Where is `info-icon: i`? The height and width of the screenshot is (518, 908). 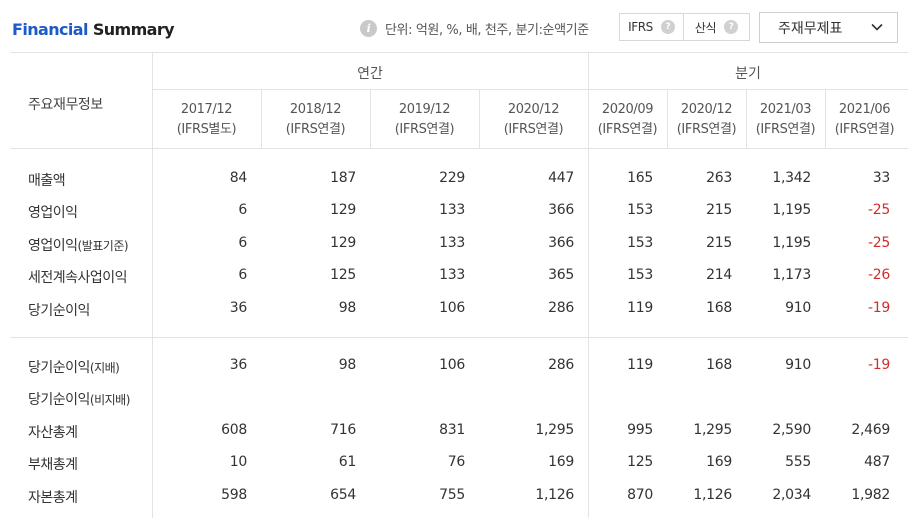 info-icon: i is located at coordinates (368, 28).